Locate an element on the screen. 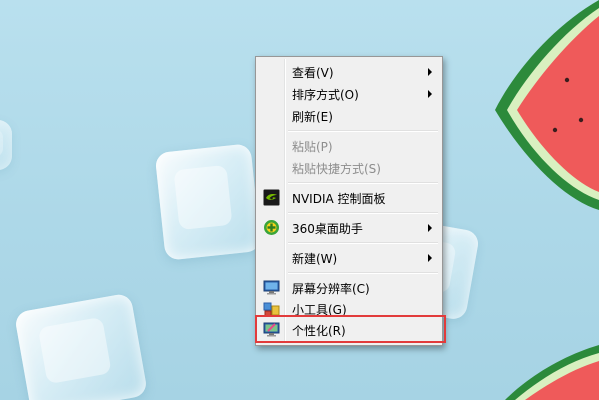  menu-item-label: 查看(V) is located at coordinates (313, 73).